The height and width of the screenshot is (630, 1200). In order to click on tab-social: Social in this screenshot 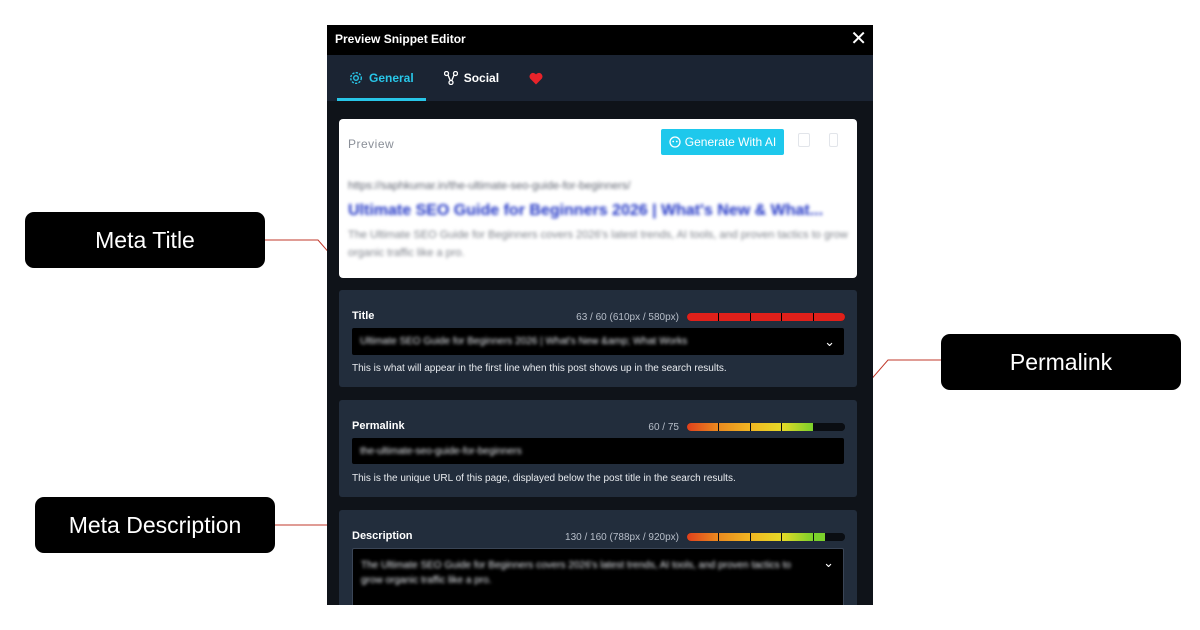, I will do `click(471, 78)`.